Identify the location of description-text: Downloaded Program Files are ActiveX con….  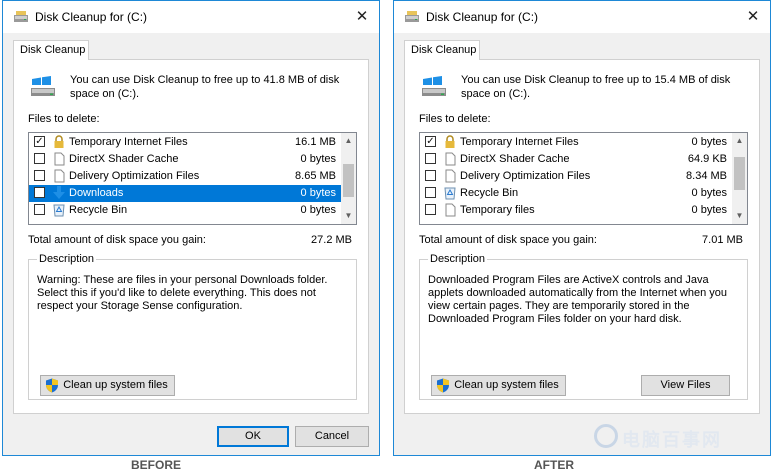
(578, 299).